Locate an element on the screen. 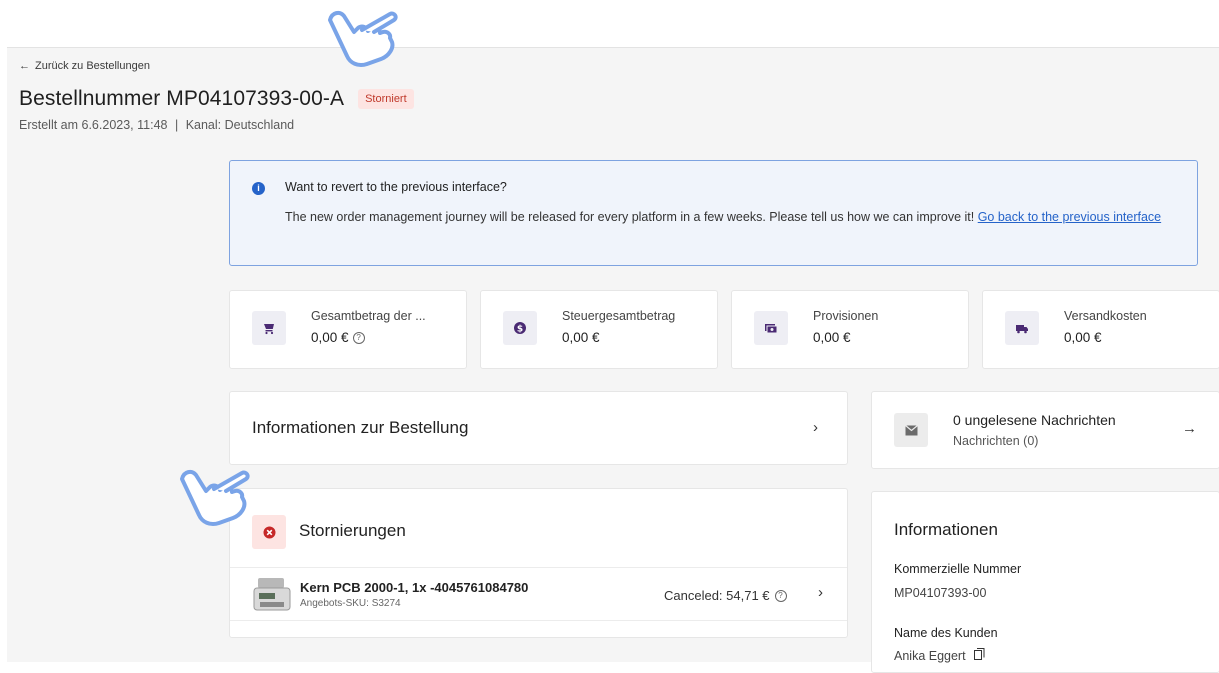  stat-value: 0,00 € ? is located at coordinates (338, 337).